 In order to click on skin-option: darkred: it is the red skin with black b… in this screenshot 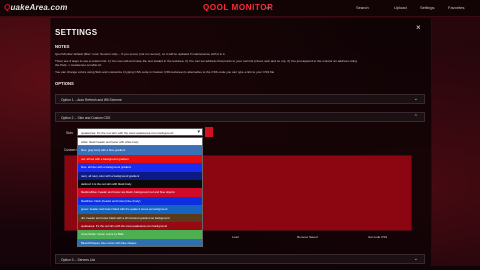, I will do `click(140, 184)`.